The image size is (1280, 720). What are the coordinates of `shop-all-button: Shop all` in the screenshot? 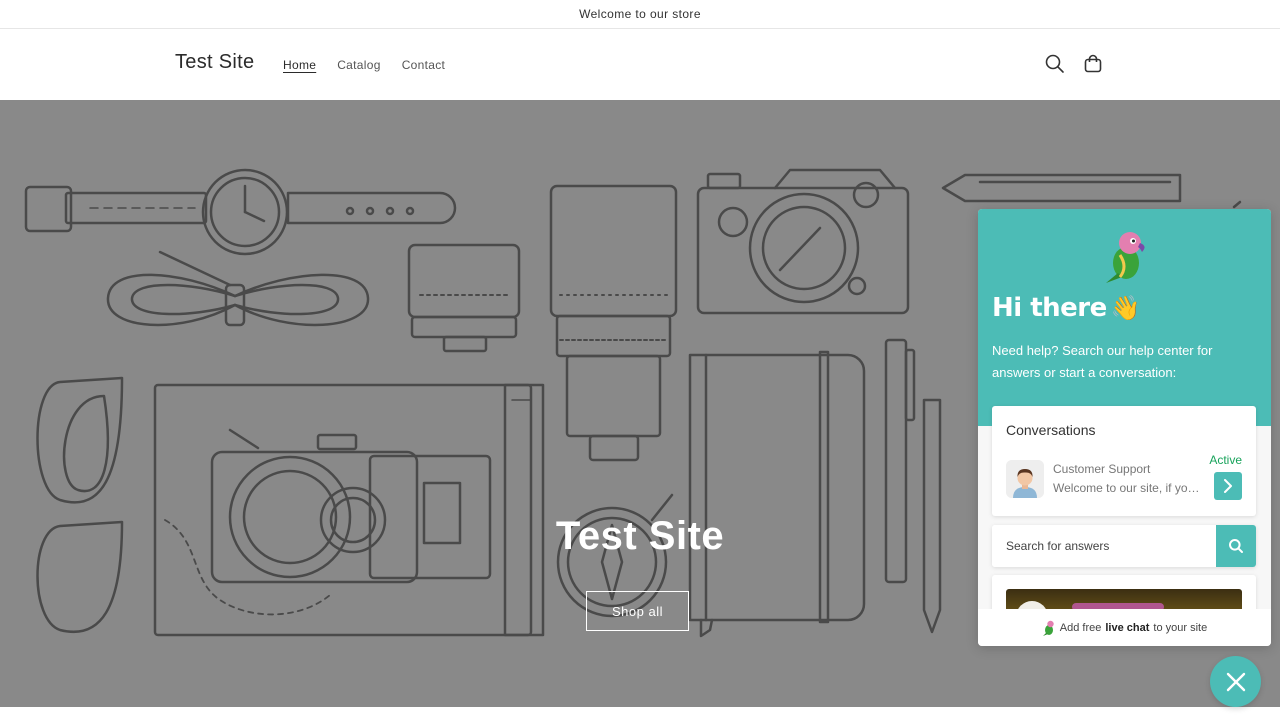 It's located at (637, 611).